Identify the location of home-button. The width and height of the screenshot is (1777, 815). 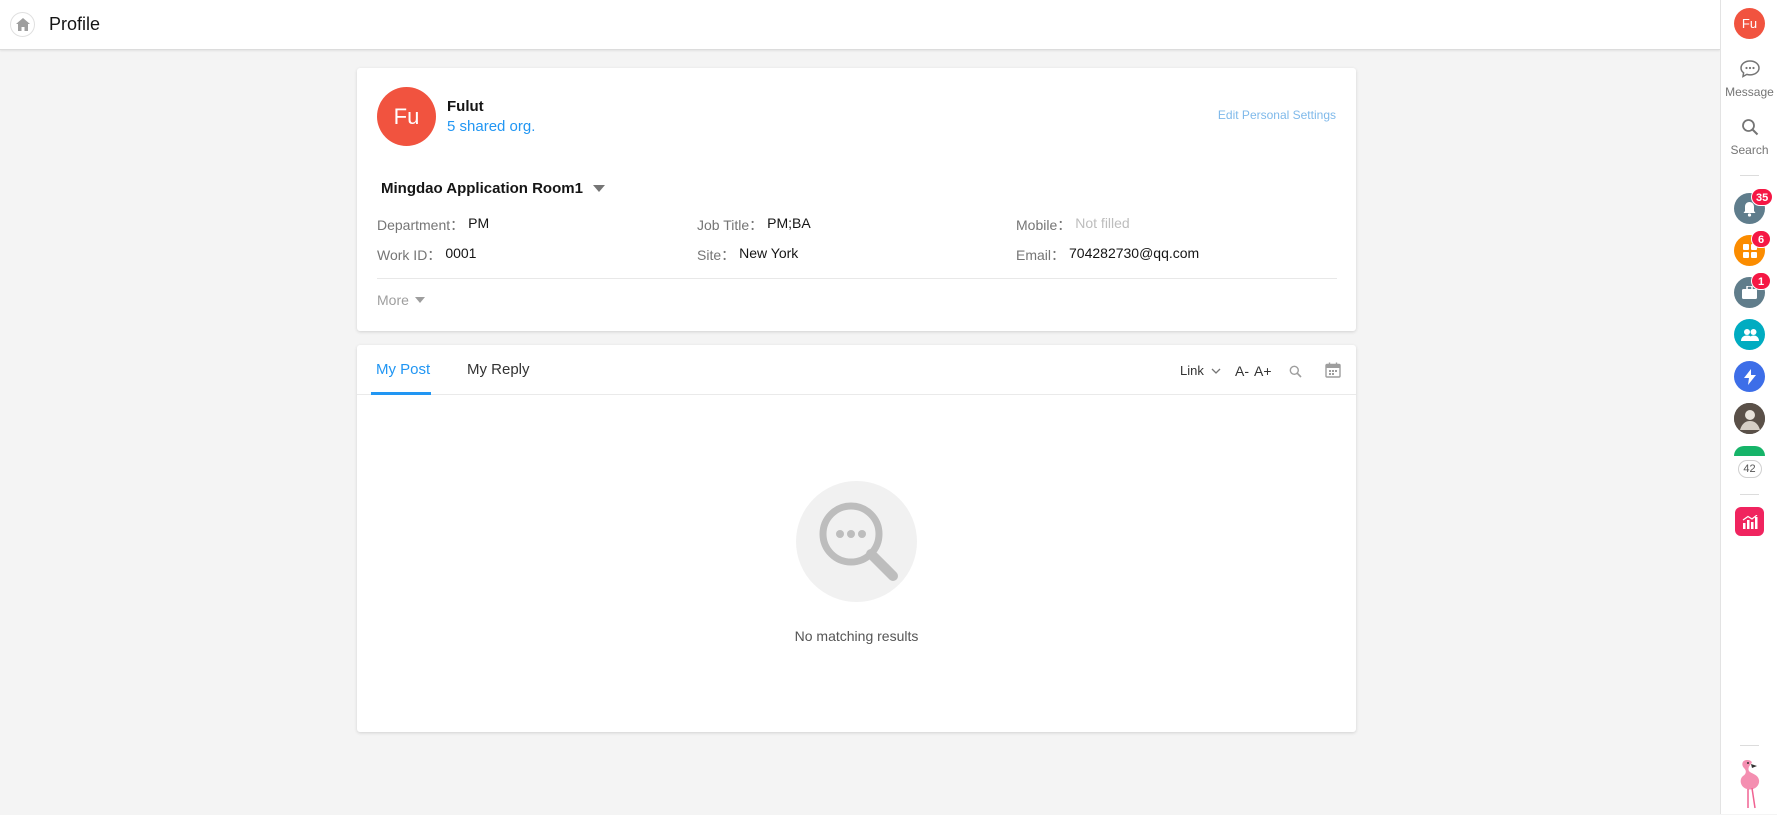
(22, 24).